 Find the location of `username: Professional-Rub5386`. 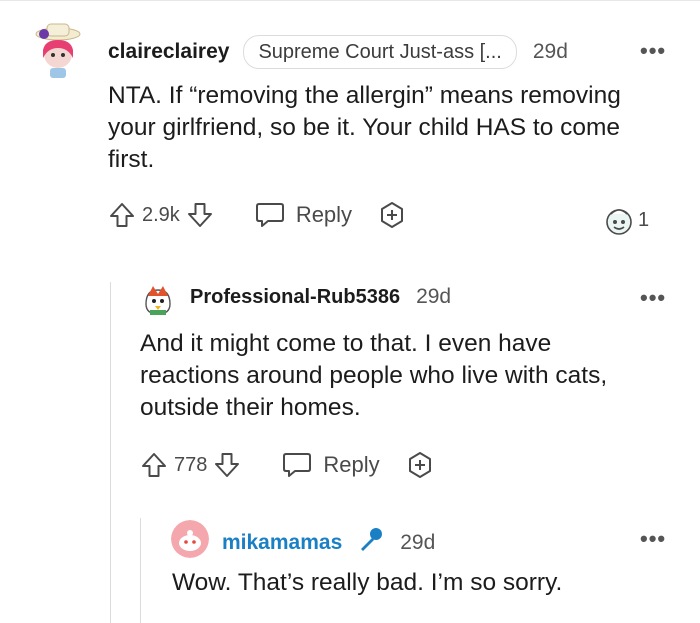

username: Professional-Rub5386 is located at coordinates (295, 297).